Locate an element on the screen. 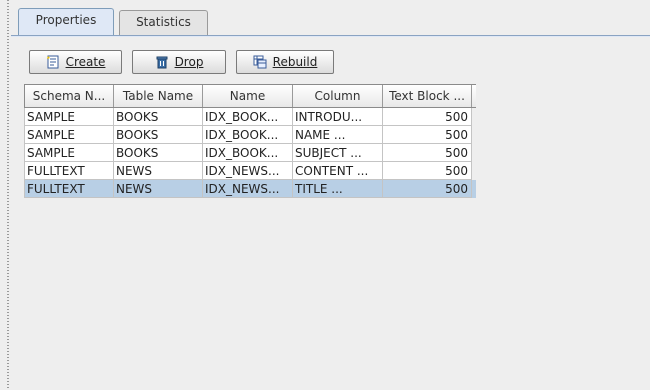 The width and height of the screenshot is (650, 390). table-row: SAMPLE BOOKS IDX_BOOK... NAME ... 500 is located at coordinates (250, 135).